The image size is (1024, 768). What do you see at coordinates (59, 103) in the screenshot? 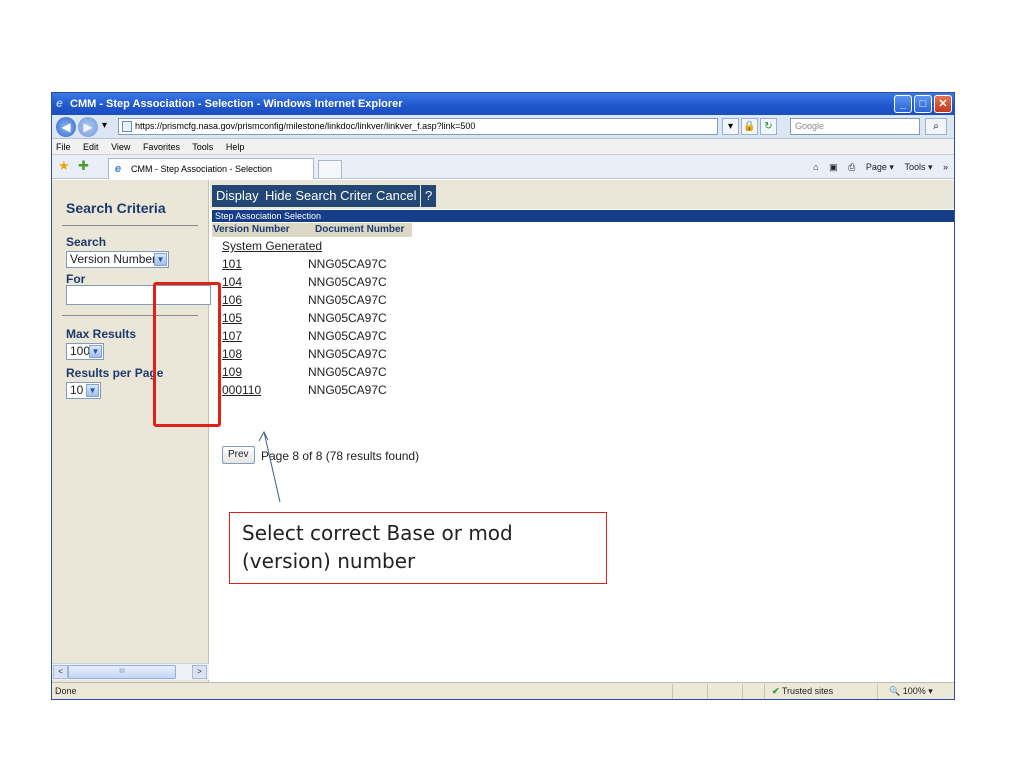
I see `ie-logo-icon: e` at bounding box center [59, 103].